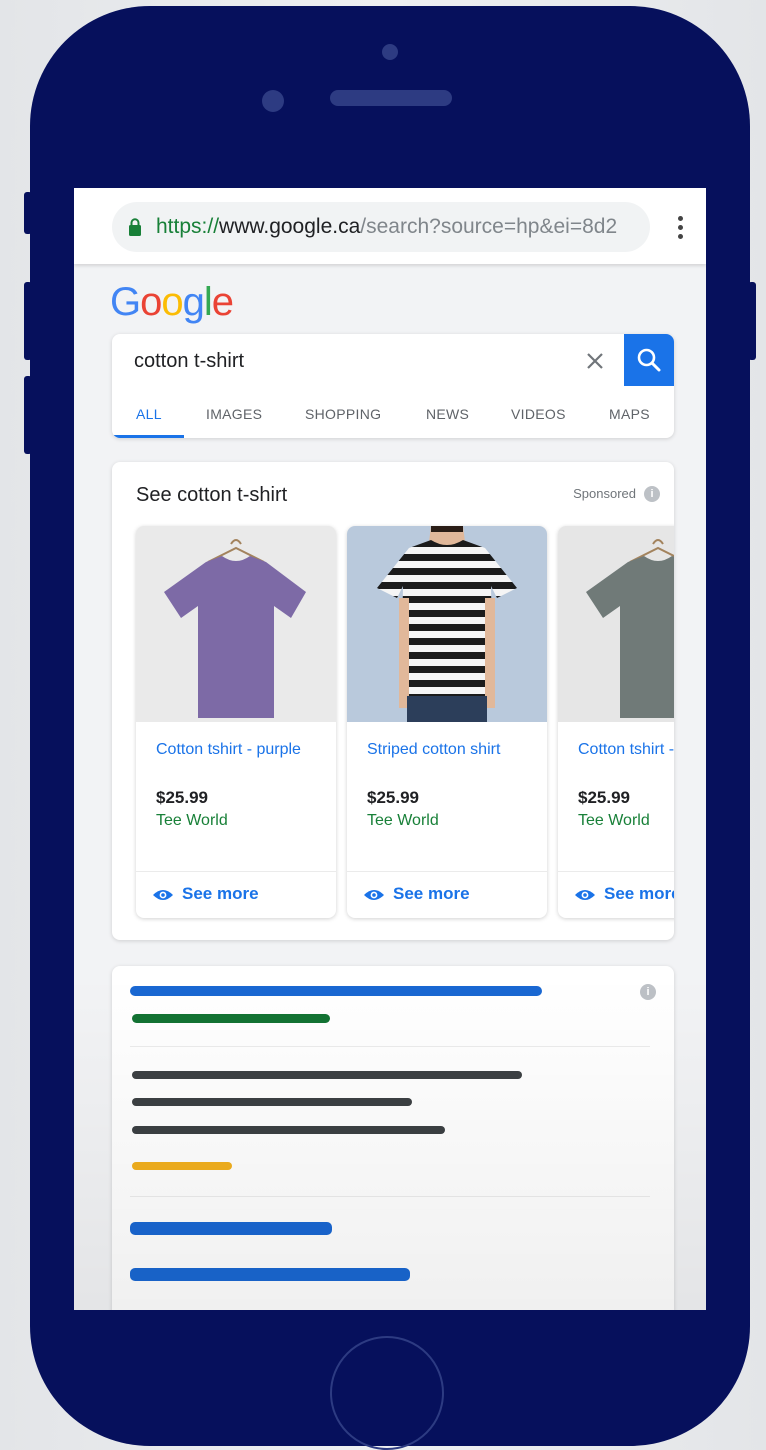 This screenshot has height=1450, width=766. What do you see at coordinates (343, 414) in the screenshot?
I see `tab-shopping: SHOPPING` at bounding box center [343, 414].